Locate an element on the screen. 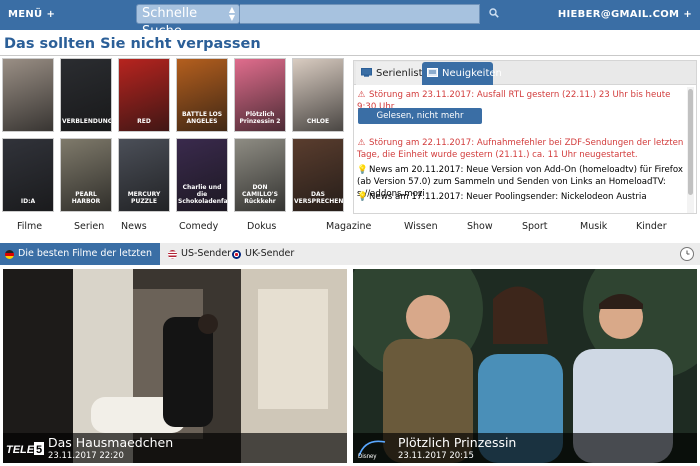 The image size is (700, 466). svg-text: Disney is located at coordinates (367, 457).